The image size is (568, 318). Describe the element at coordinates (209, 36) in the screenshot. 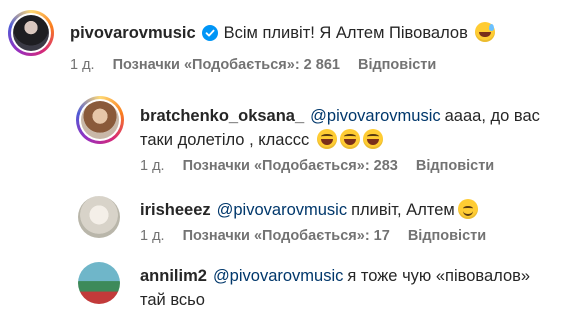

I see `verified-badge-icon` at that location.